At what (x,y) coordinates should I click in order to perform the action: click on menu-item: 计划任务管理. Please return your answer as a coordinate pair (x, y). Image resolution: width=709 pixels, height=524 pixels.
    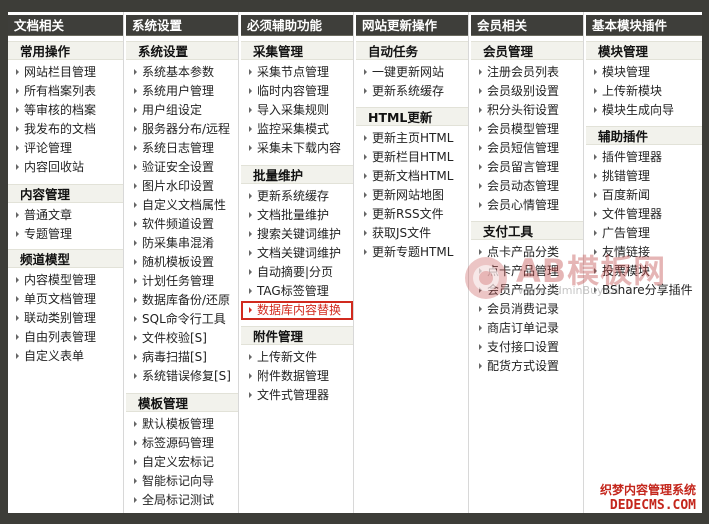
    Looking at the image, I should click on (182, 281).